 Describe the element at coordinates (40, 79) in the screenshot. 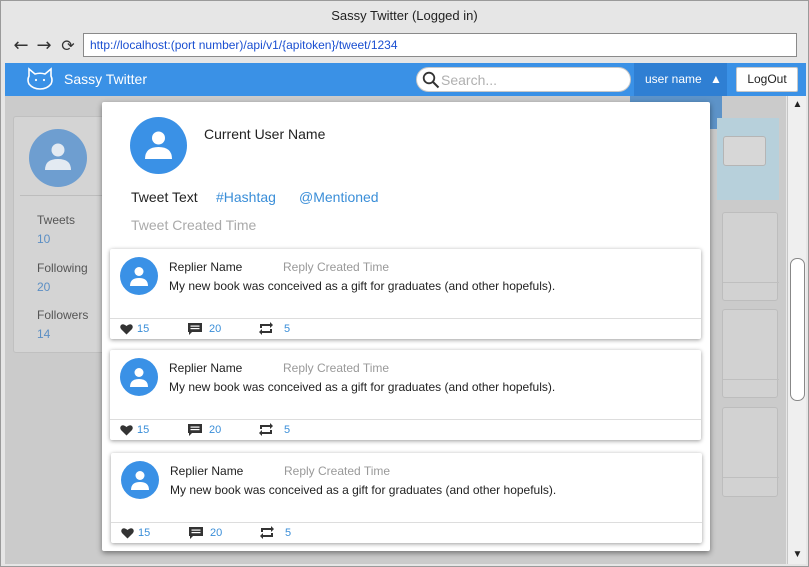

I see `cat-logo-icon` at that location.